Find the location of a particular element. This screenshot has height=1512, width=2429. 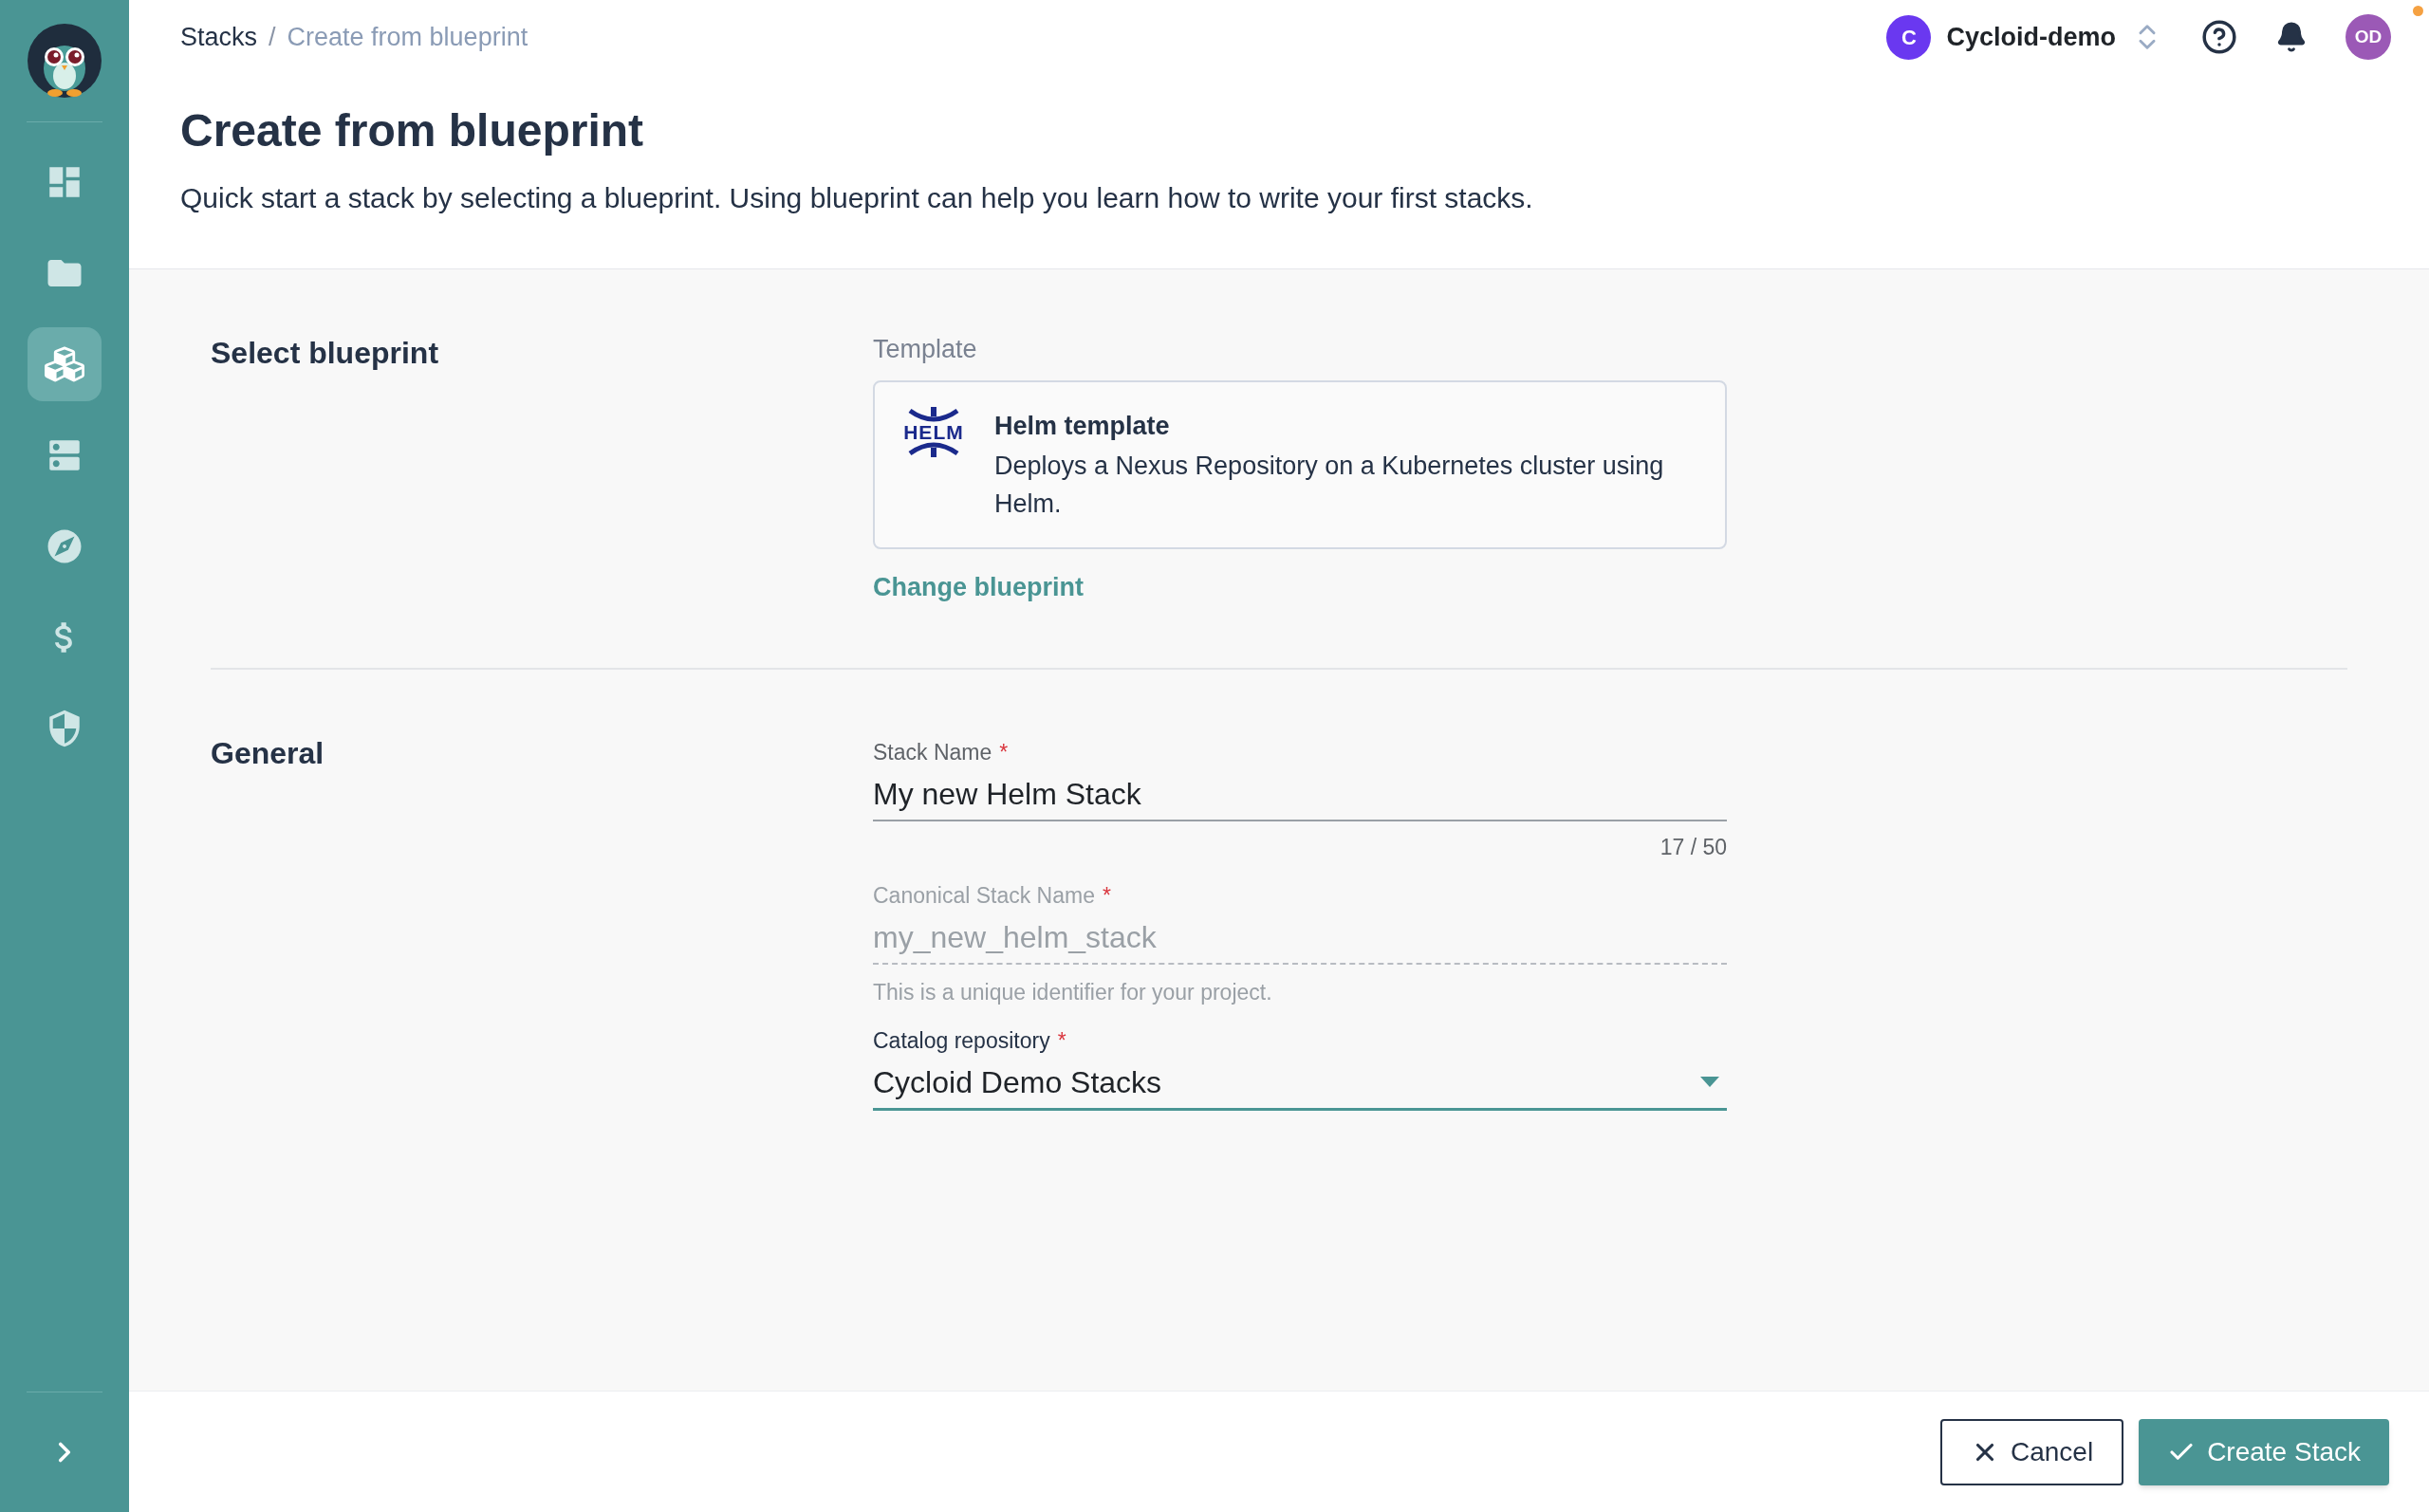

text-field: Stack Name * My new Helm Stack is located at coordinates (1300, 775).